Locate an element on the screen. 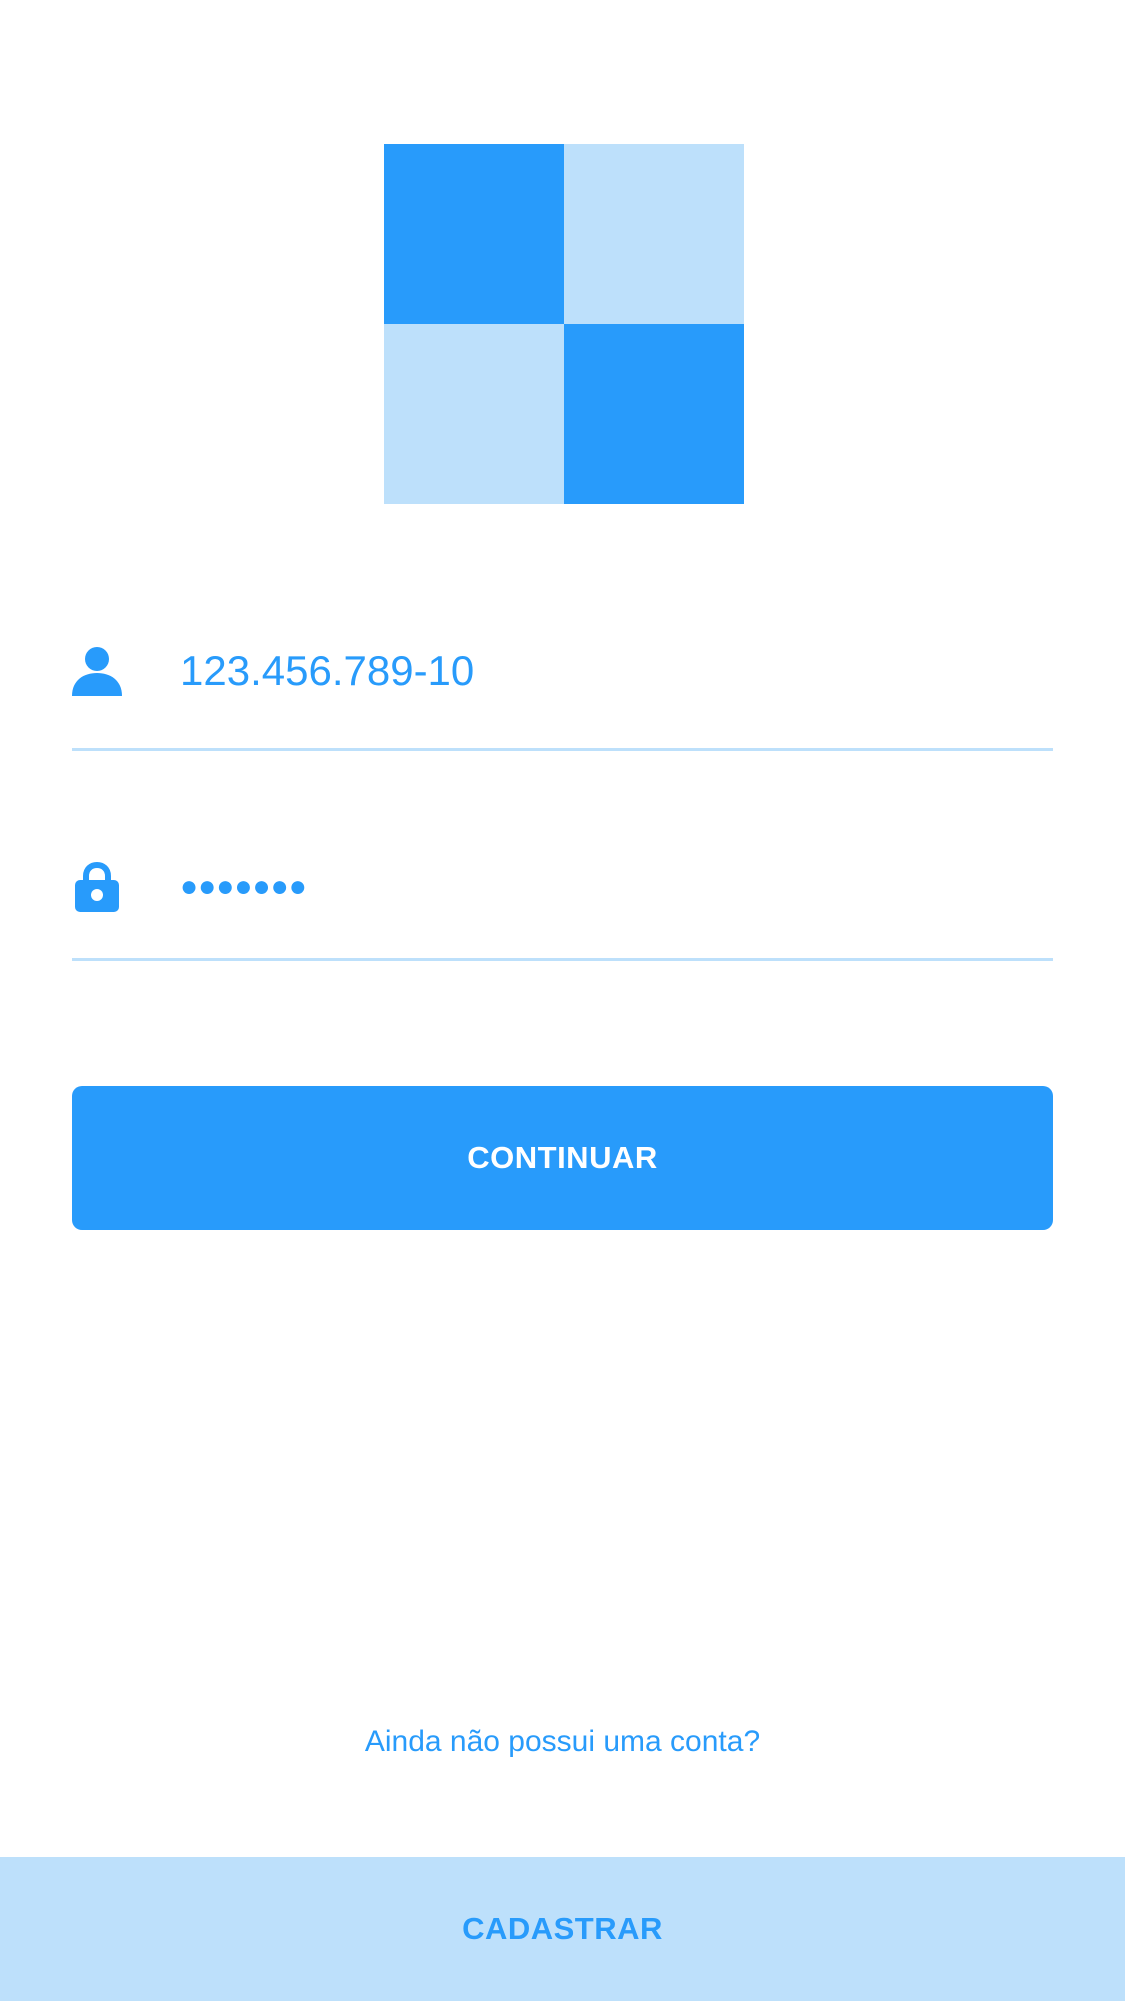 This screenshot has height=2001, width=1125. password-input: ●●●●●●● is located at coordinates (243, 887).